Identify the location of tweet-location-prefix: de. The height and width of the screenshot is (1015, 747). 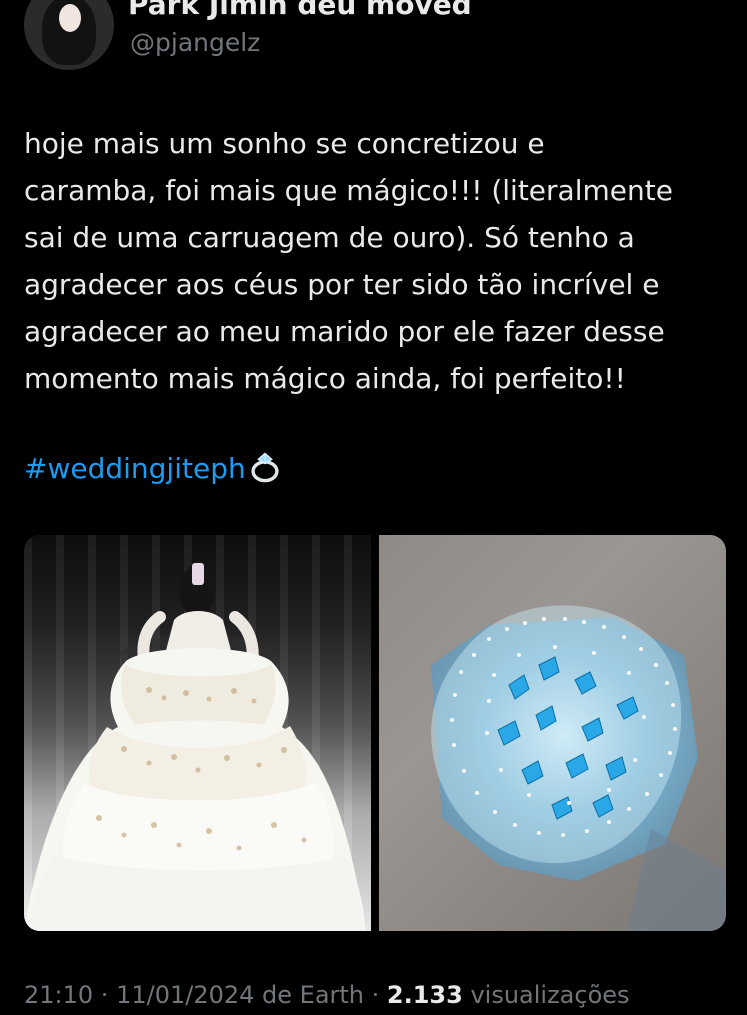
(277, 995).